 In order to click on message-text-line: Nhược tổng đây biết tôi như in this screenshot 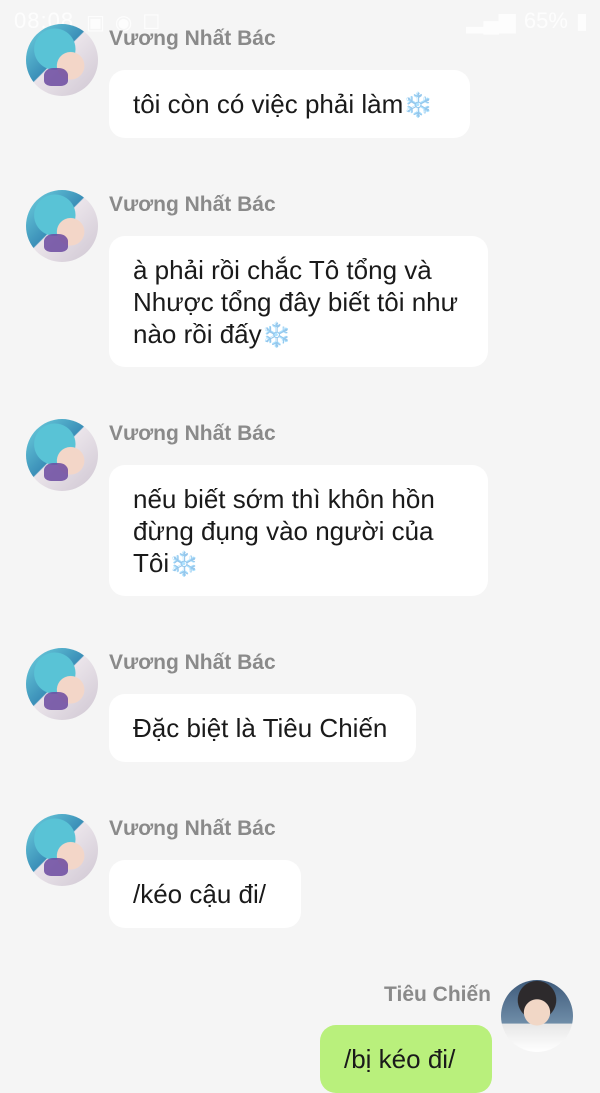, I will do `click(296, 302)`.